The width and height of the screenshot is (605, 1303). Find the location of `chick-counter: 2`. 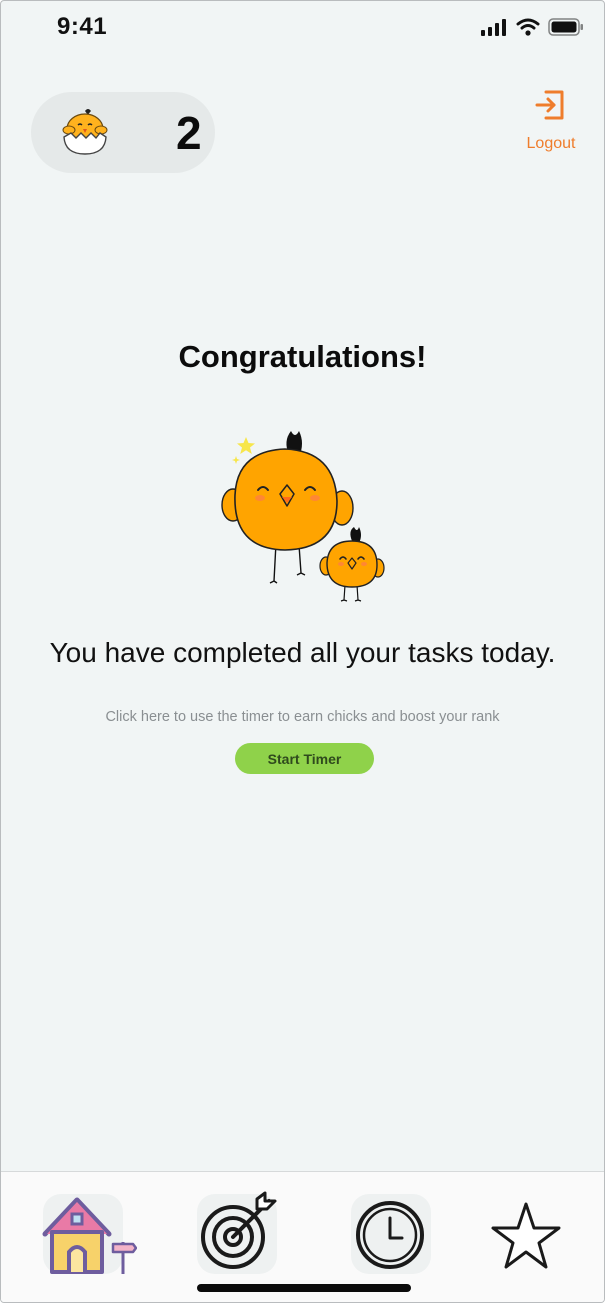

chick-counter: 2 is located at coordinates (123, 132).